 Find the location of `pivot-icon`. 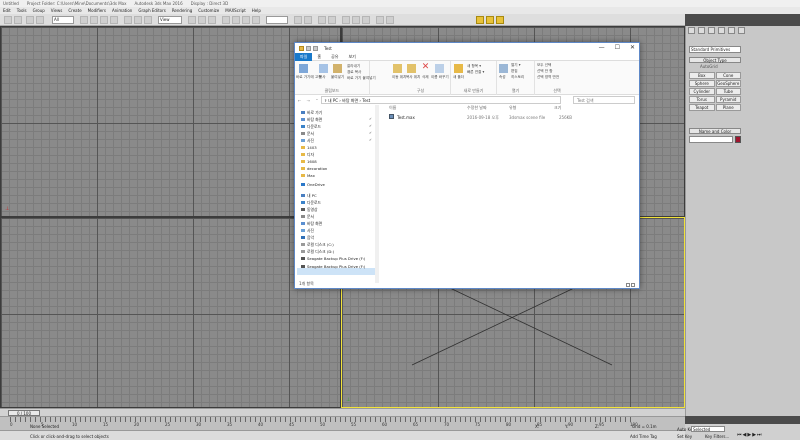

pivot-icon is located at coordinates (192, 20).